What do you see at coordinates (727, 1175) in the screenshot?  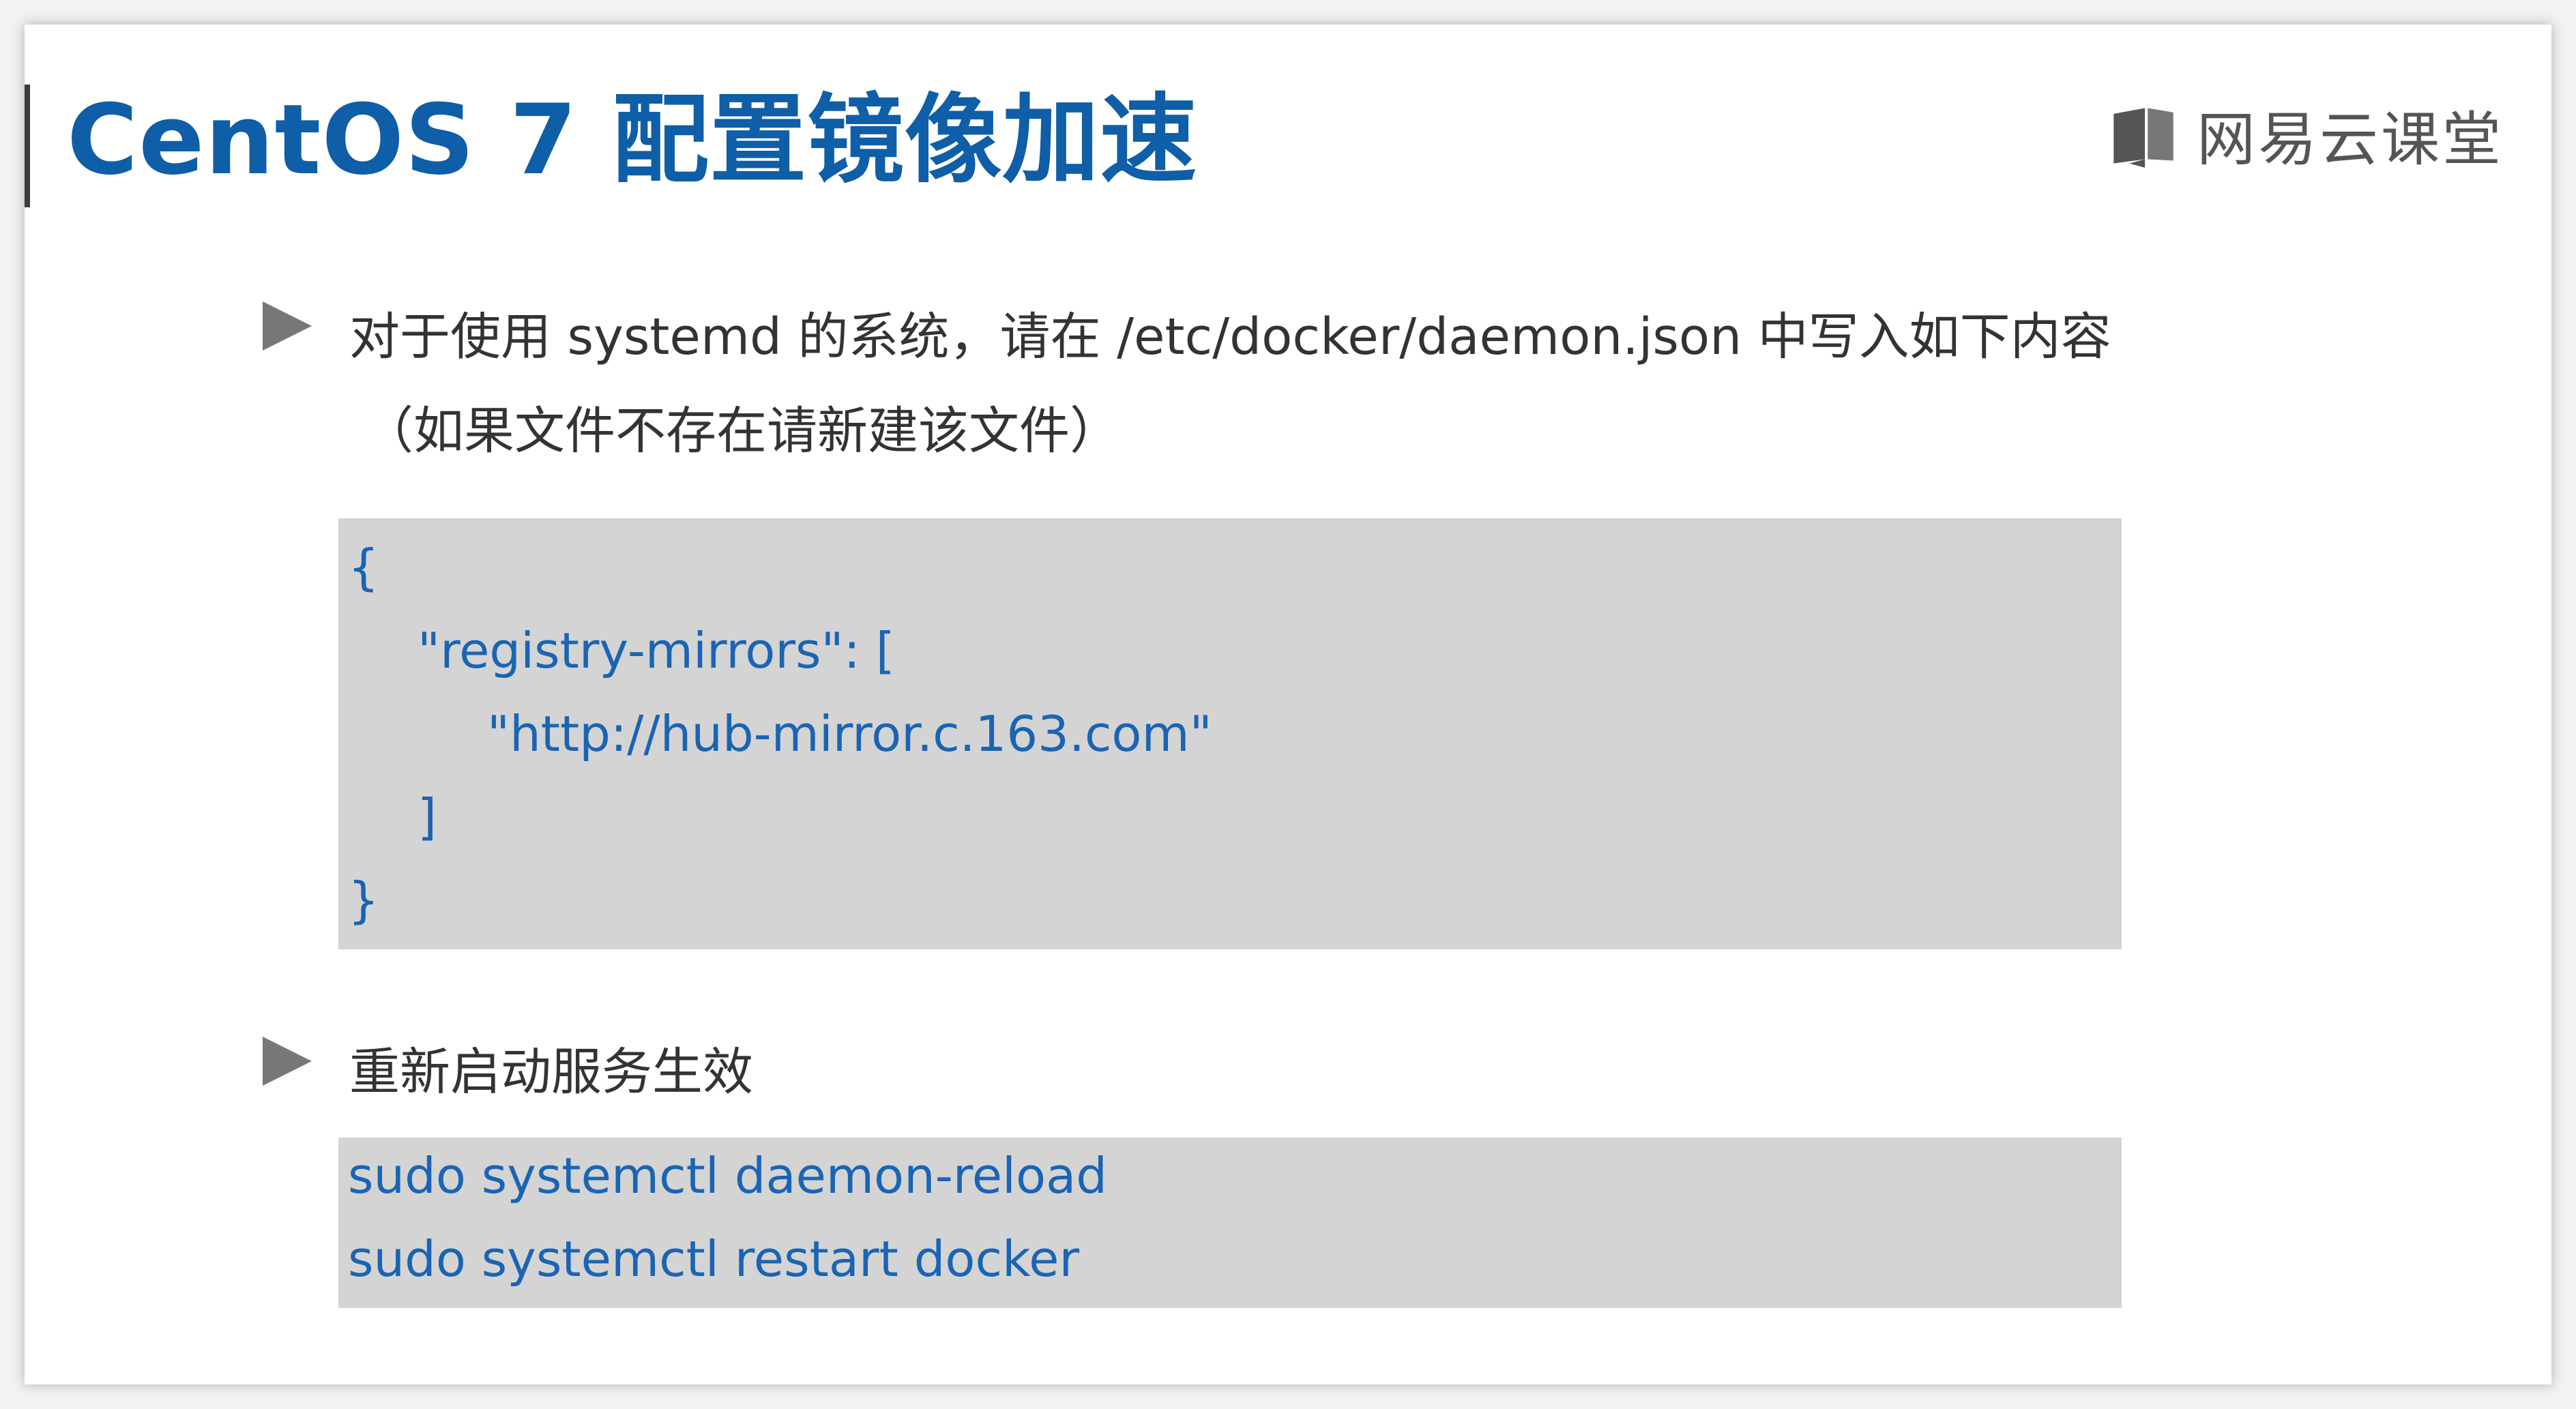 I see `code-line: sudo systemctl daemon-reload` at bounding box center [727, 1175].